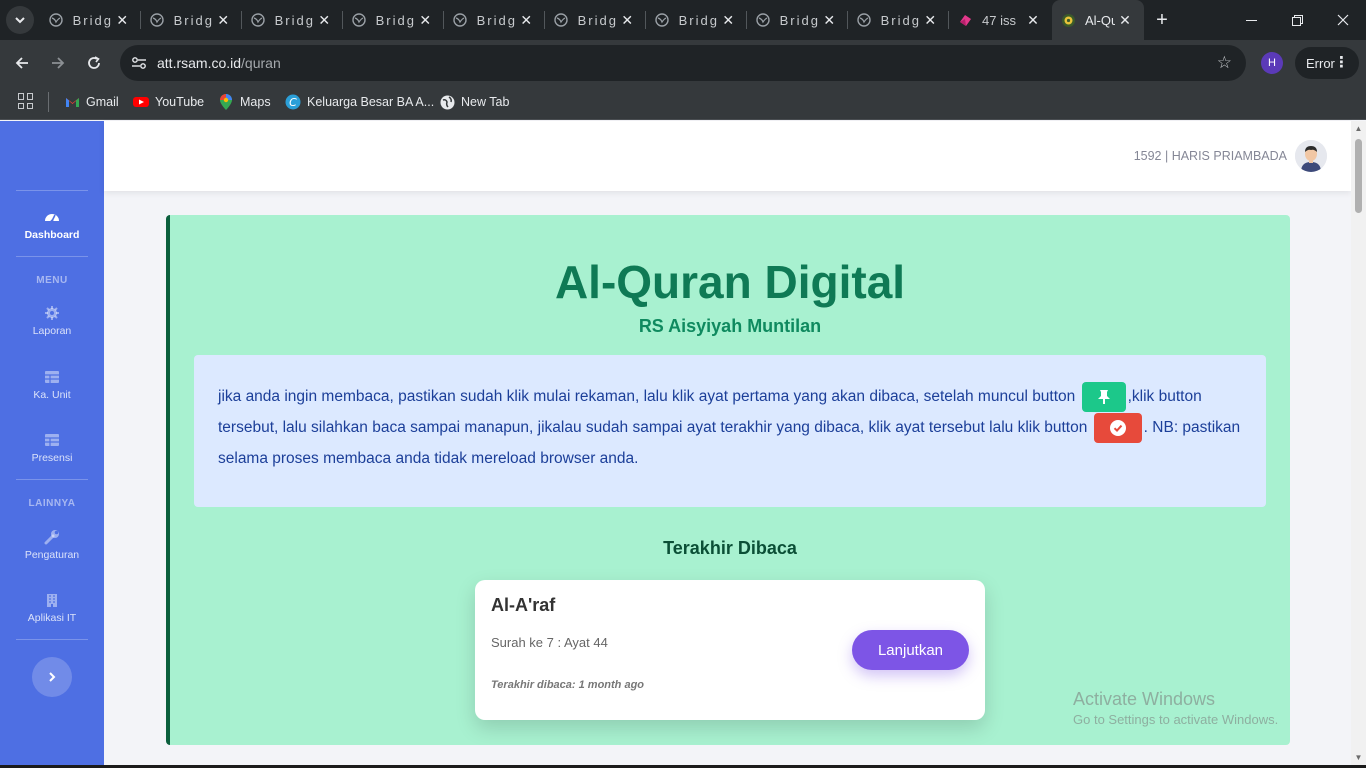 This screenshot has height=768, width=1366. Describe the element at coordinates (523, 605) in the screenshot. I see `surah-name: Al-A'raf` at that location.